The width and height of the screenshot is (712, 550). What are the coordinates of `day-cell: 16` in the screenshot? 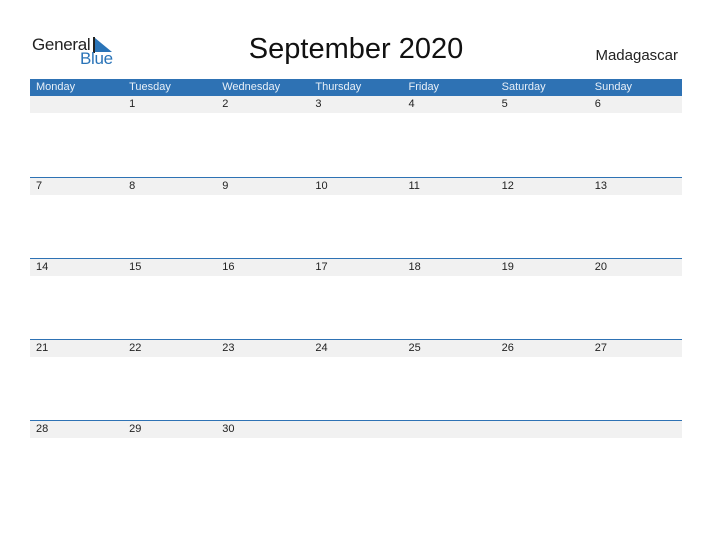 It's located at (228, 267).